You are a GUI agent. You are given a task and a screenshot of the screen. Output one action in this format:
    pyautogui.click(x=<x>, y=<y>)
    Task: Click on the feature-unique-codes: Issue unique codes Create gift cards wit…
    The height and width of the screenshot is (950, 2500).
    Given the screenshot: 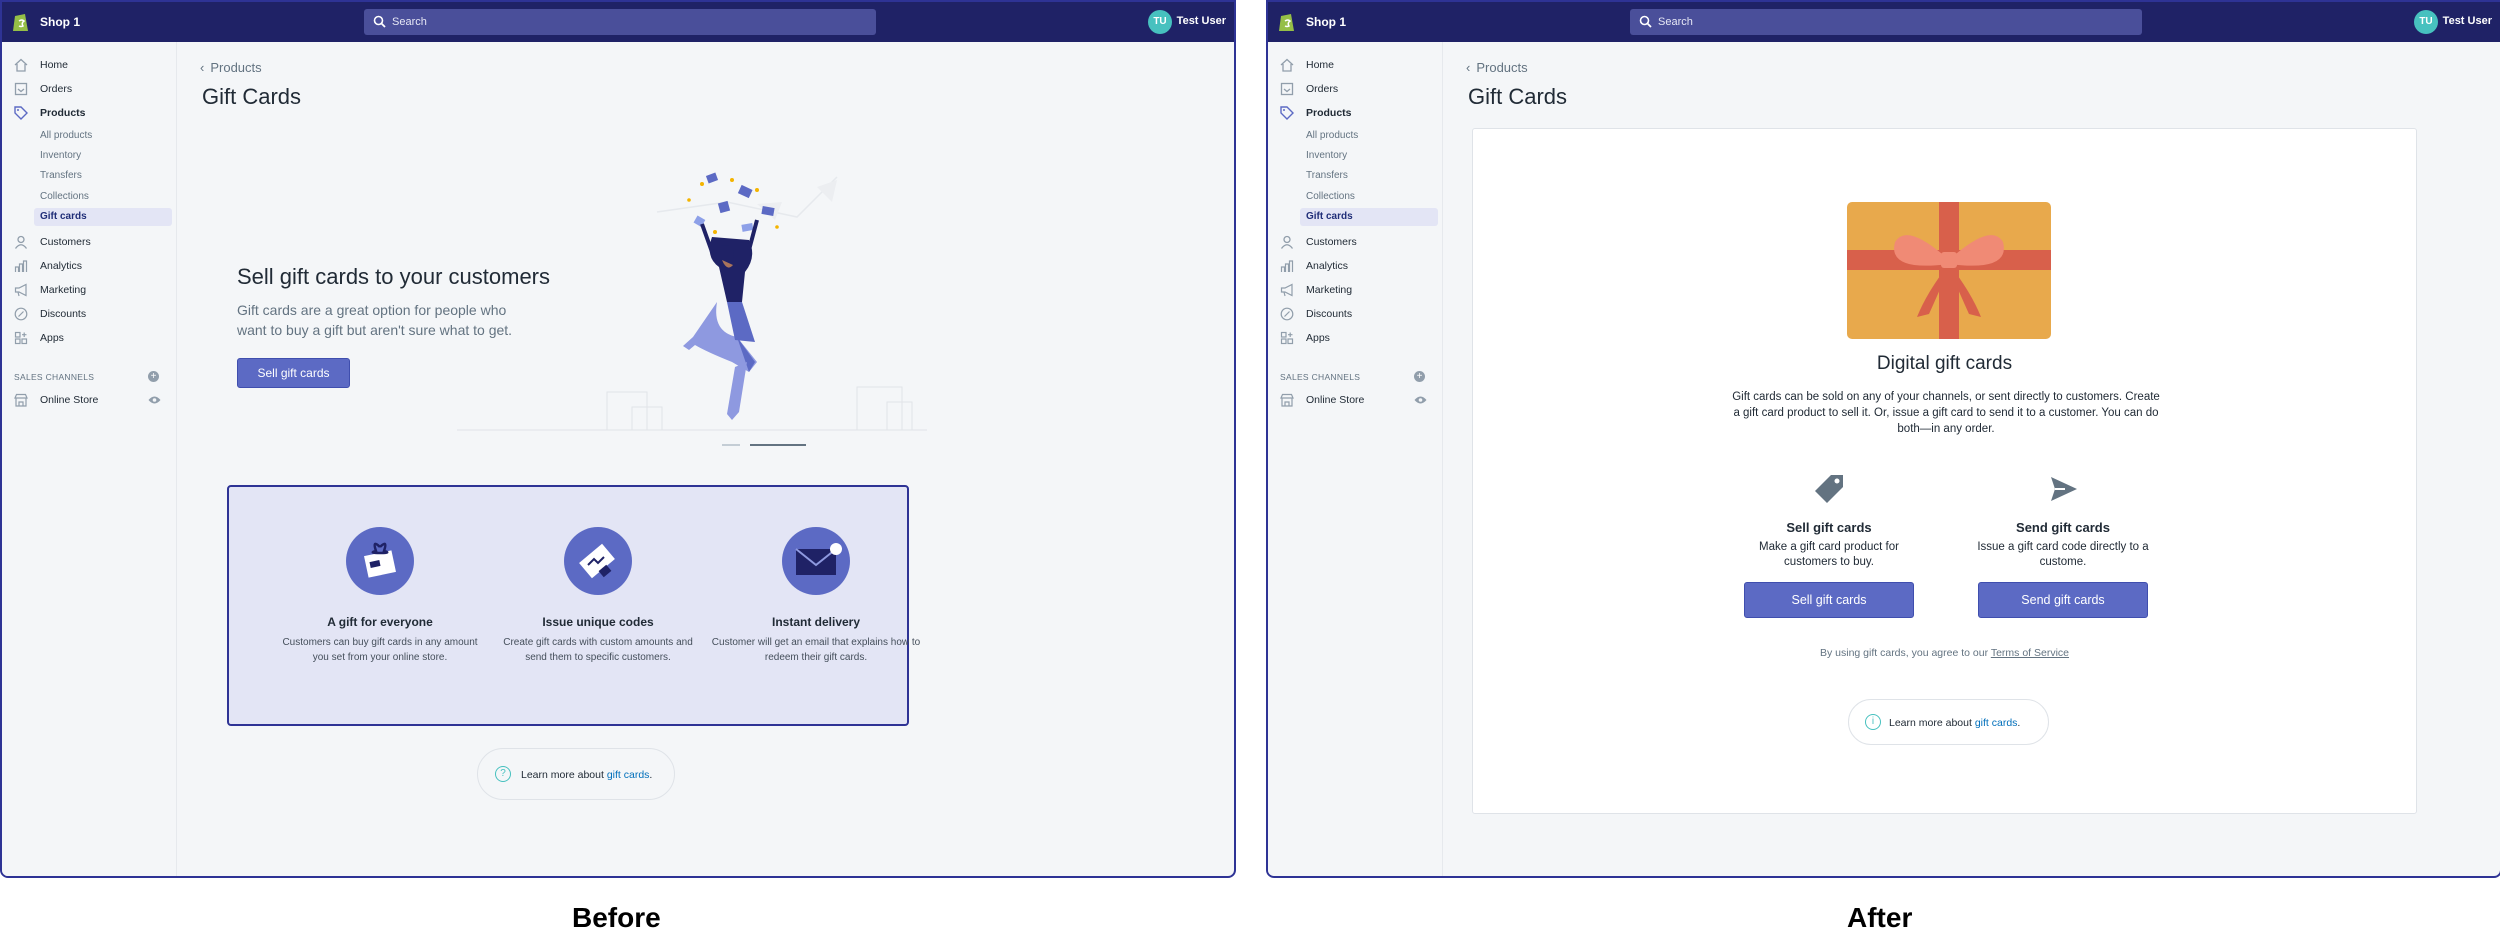 What is the action you would take?
    pyautogui.click(x=598, y=596)
    